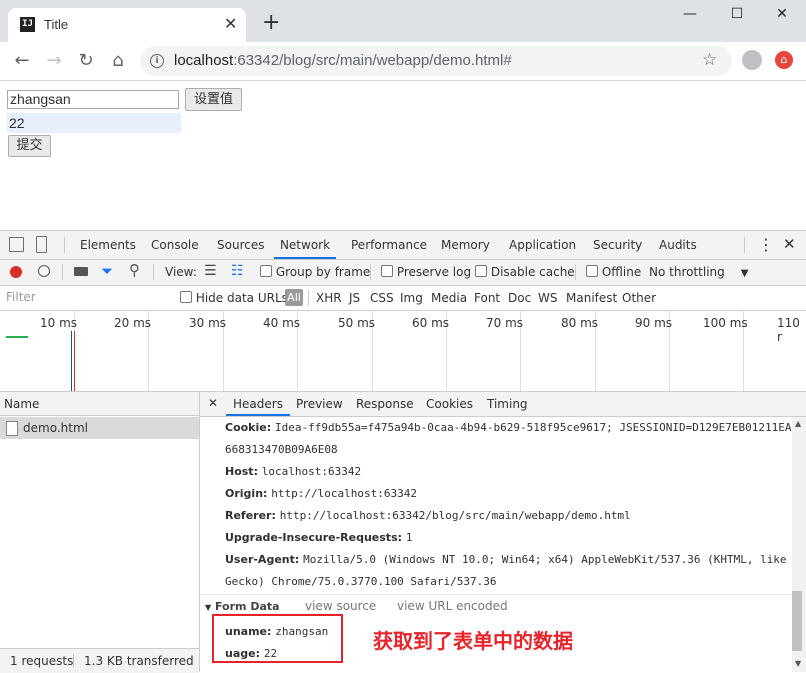  Describe the element at coordinates (230, 23) in the screenshot. I see `tab-close-icon: ✕` at that location.